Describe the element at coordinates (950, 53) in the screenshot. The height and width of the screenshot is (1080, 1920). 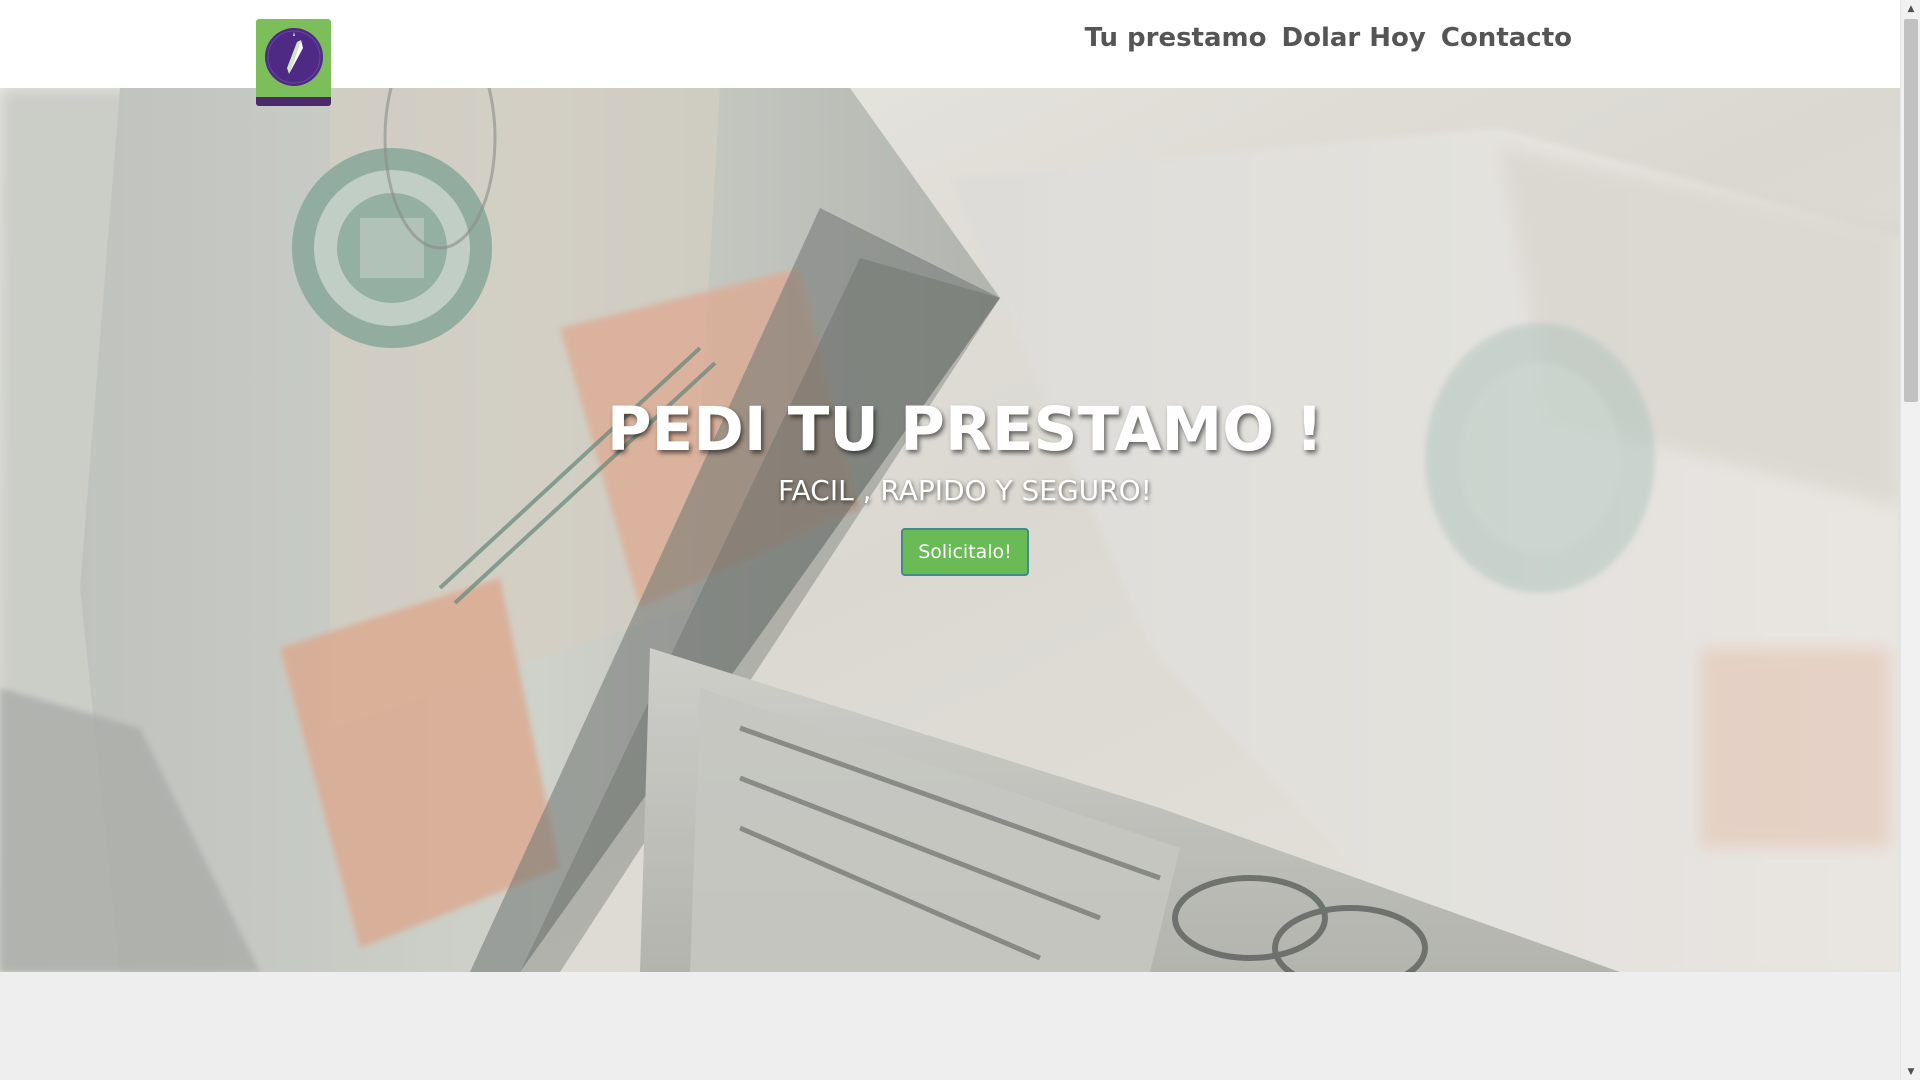
I see `navbar: Tu prestamo Dolar Hoy Contacto` at that location.